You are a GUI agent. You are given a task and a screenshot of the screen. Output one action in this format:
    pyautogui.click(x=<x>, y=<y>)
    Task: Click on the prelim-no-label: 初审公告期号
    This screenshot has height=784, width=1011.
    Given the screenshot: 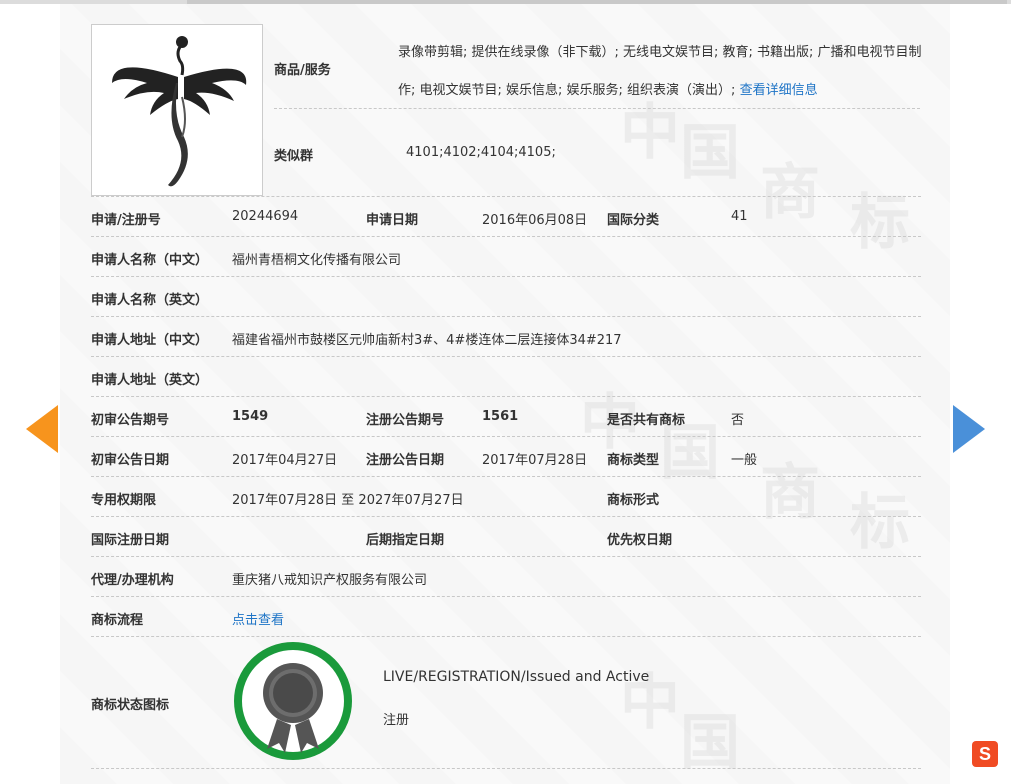 What is the action you would take?
    pyautogui.click(x=130, y=420)
    